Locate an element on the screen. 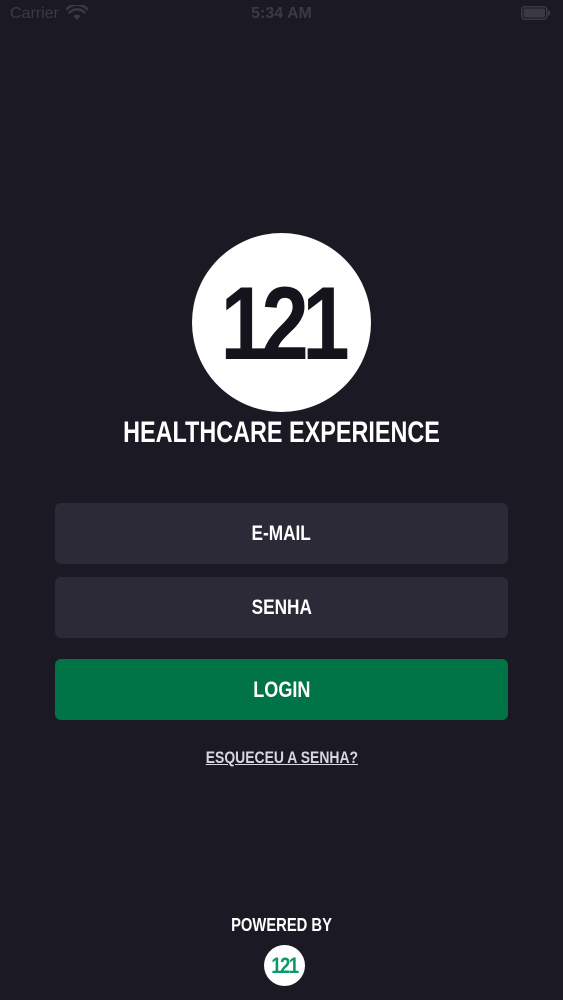 The height and width of the screenshot is (1000, 563). powered-by-label: POWERED BY is located at coordinates (281, 925).